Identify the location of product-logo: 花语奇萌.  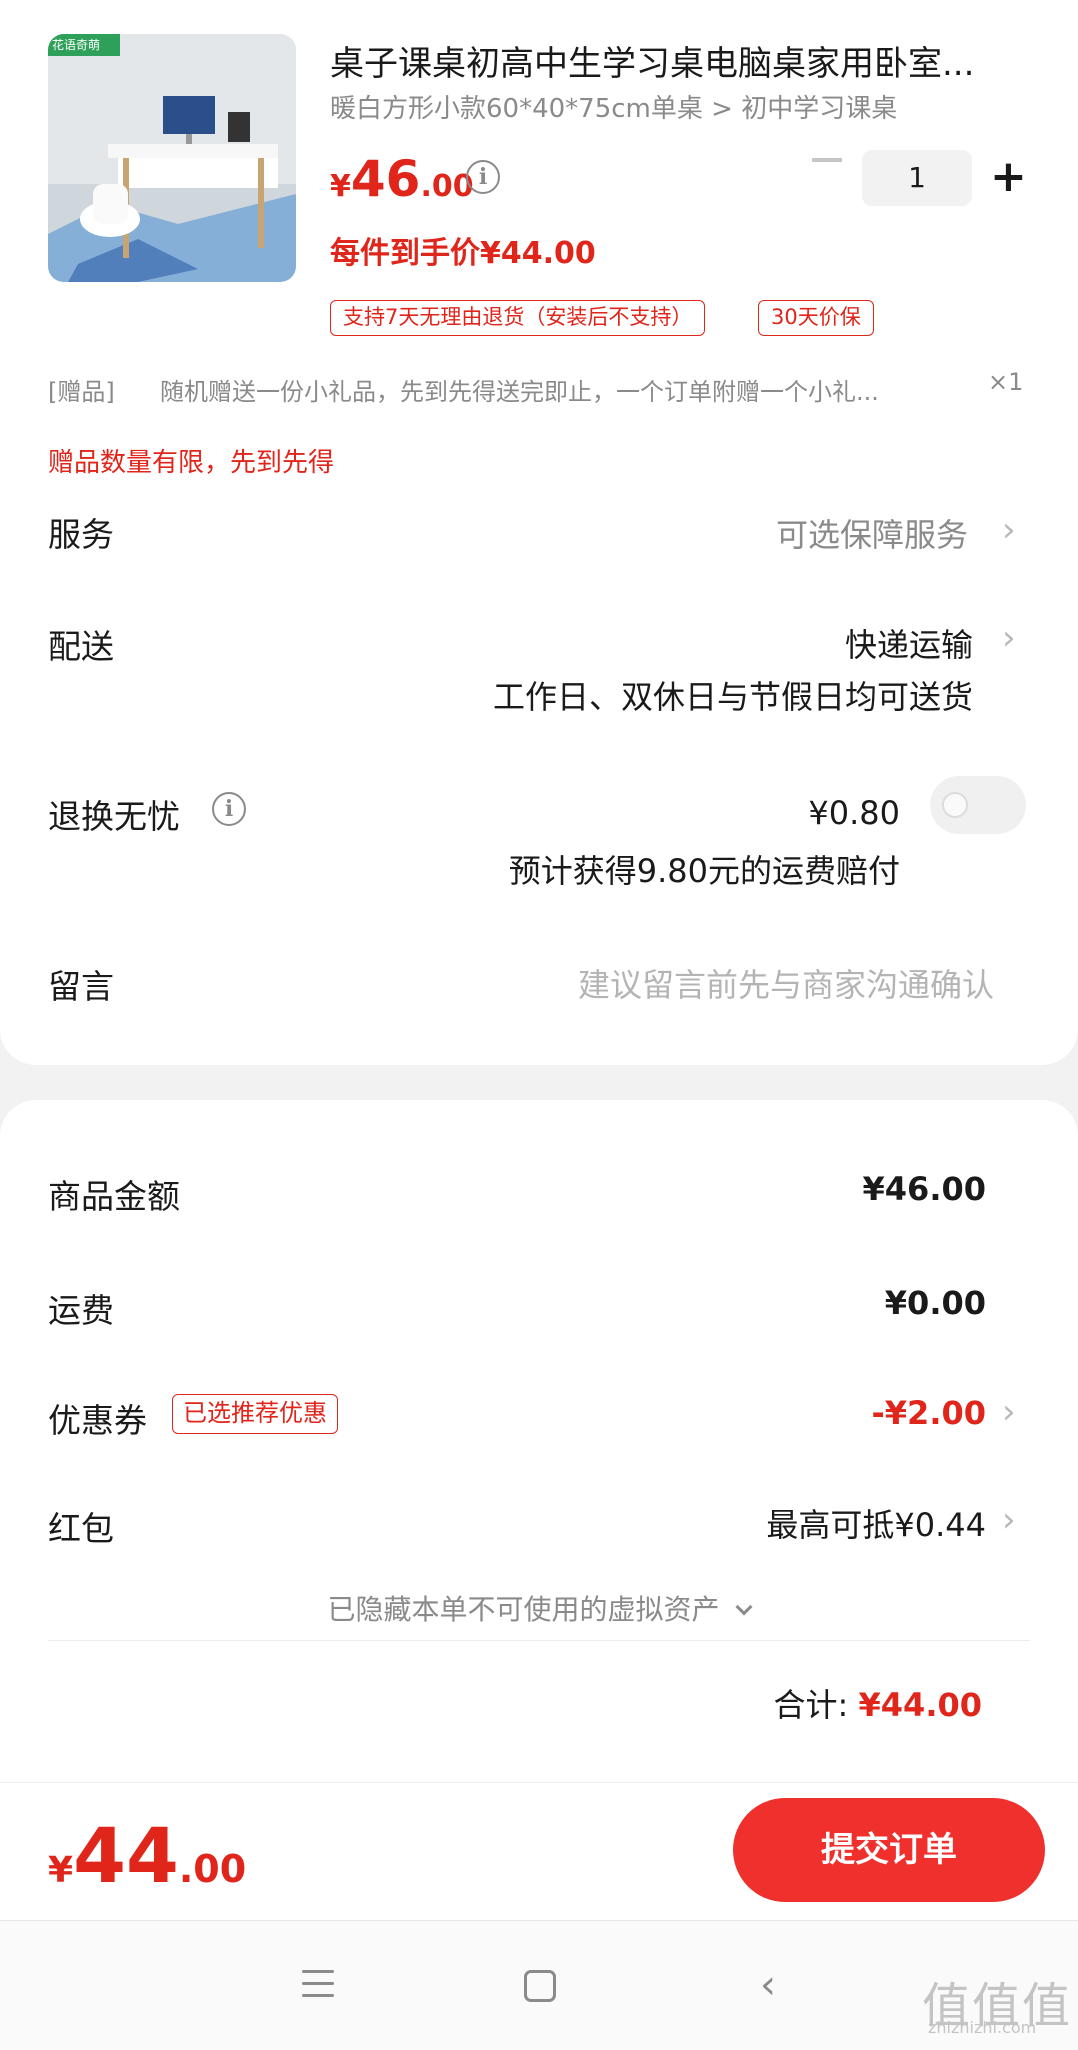
(76, 45).